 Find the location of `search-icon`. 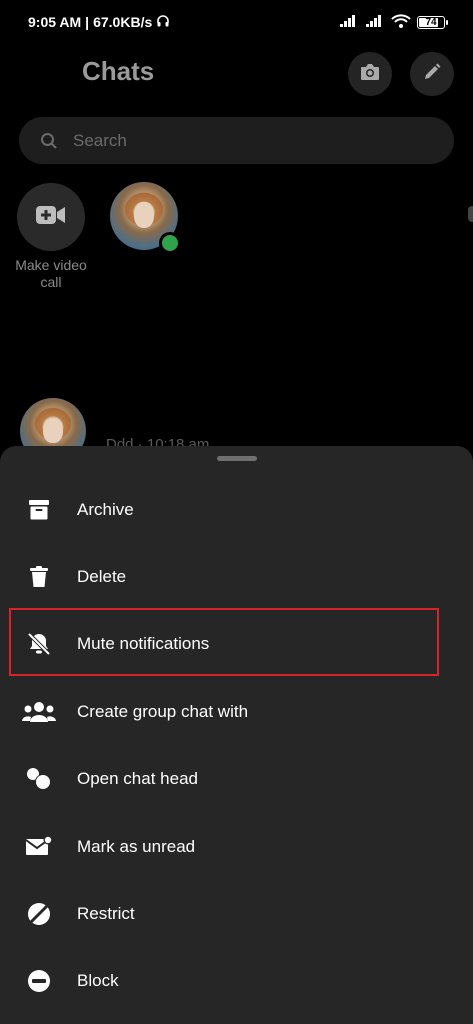

search-icon is located at coordinates (49, 141).